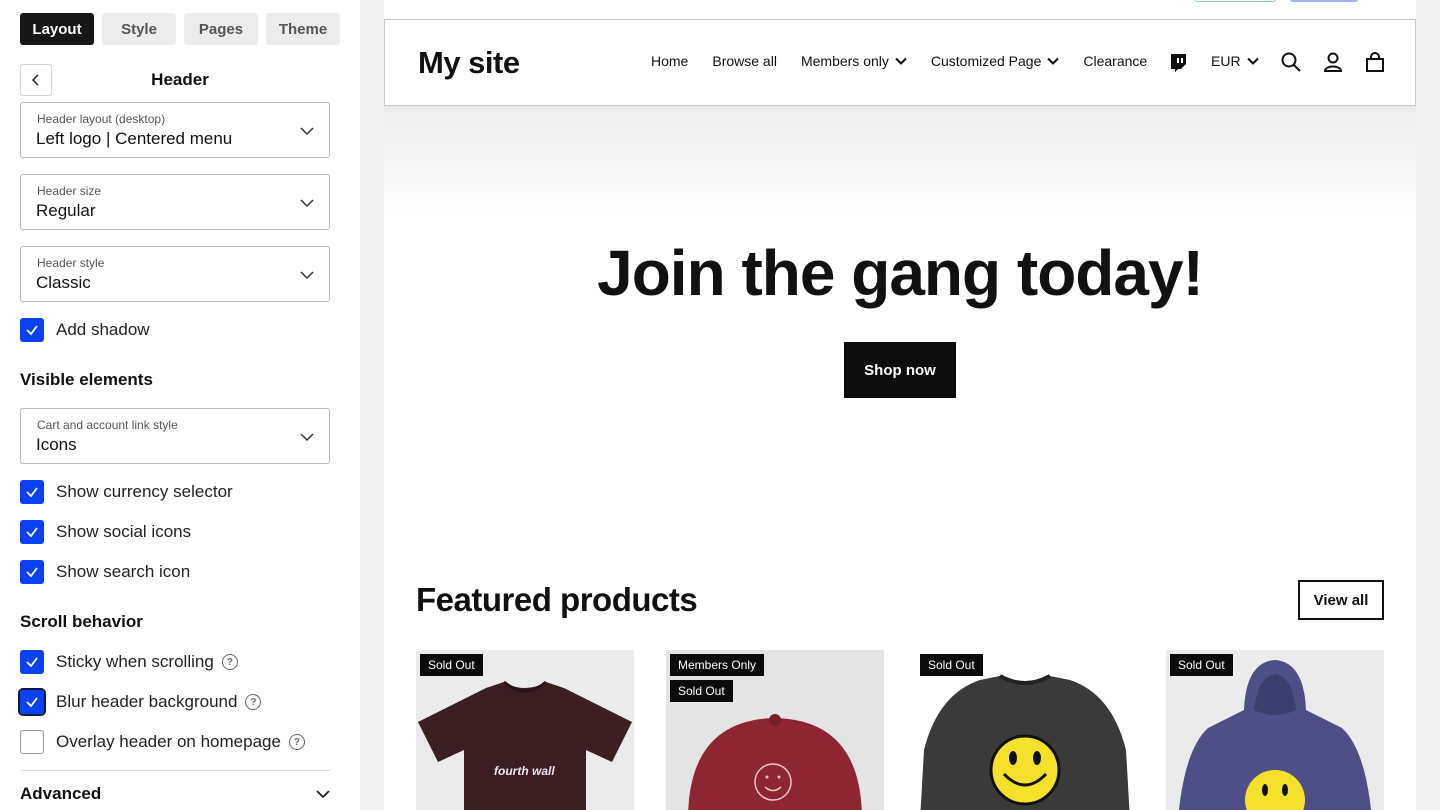 Image resolution: width=1440 pixels, height=810 pixels. I want to click on blur-row: Blur header background ?, so click(140, 702).